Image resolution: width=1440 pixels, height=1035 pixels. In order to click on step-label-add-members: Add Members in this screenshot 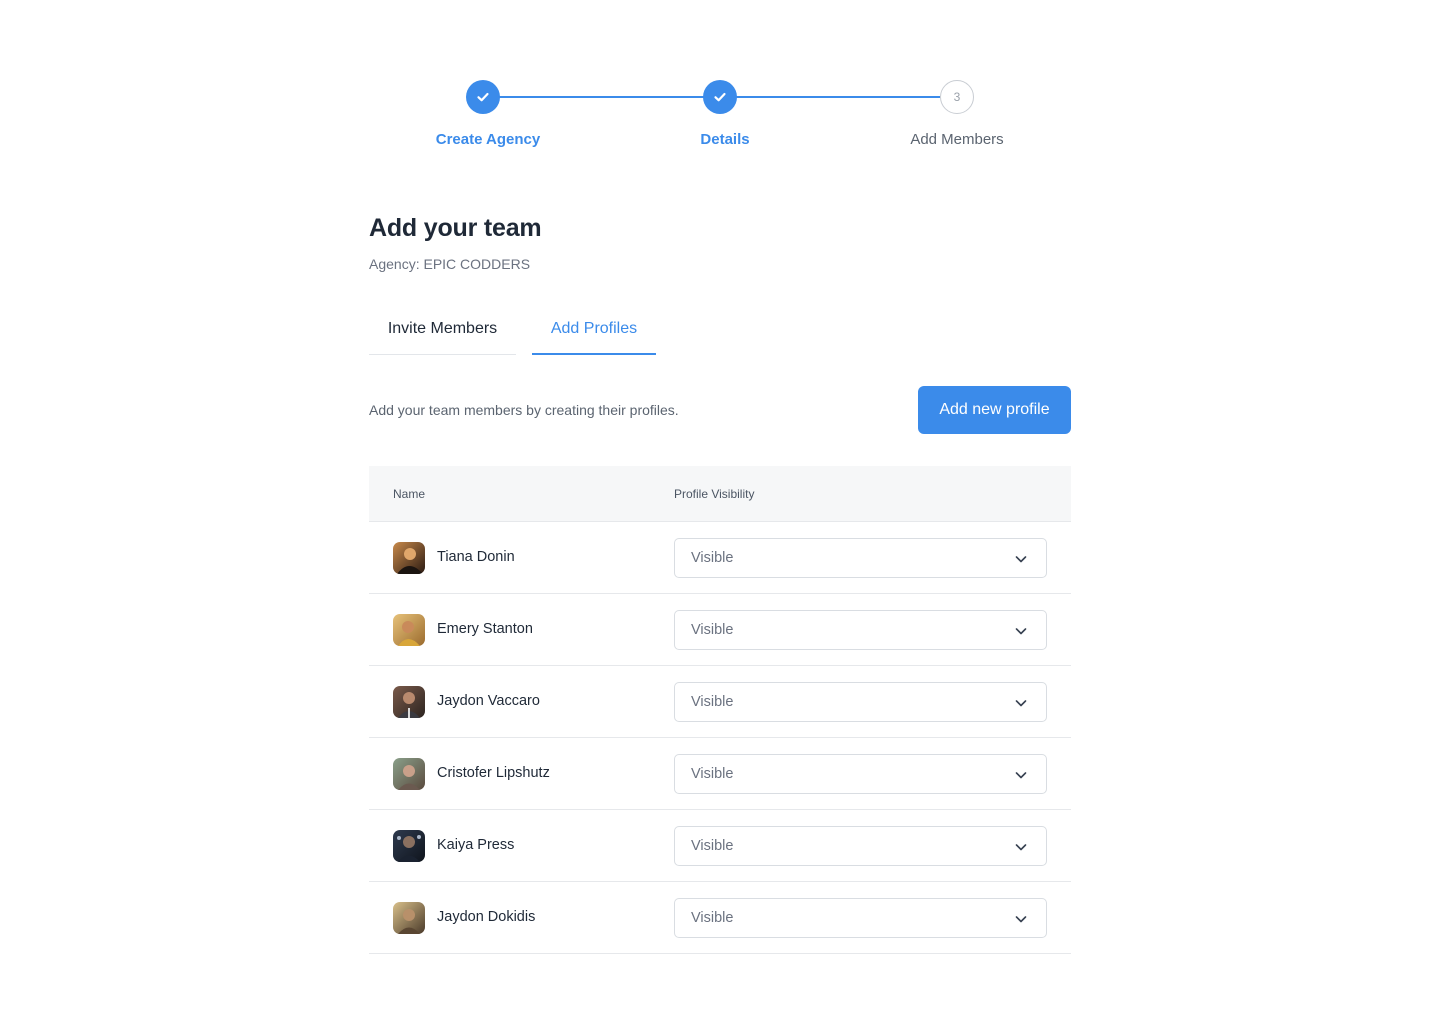, I will do `click(956, 139)`.